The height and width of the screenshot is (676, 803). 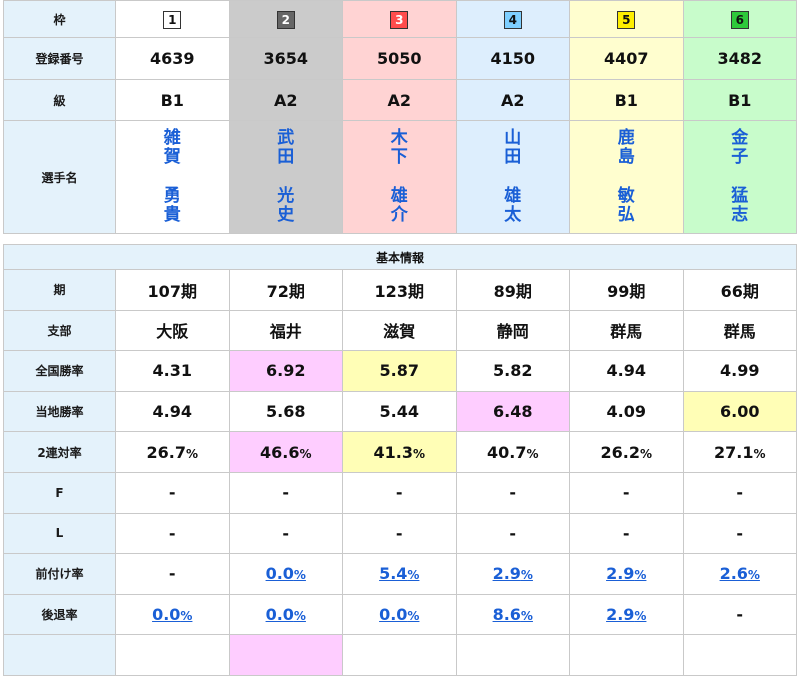 What do you see at coordinates (739, 533) in the screenshot?
I see `l-6: -` at bounding box center [739, 533].